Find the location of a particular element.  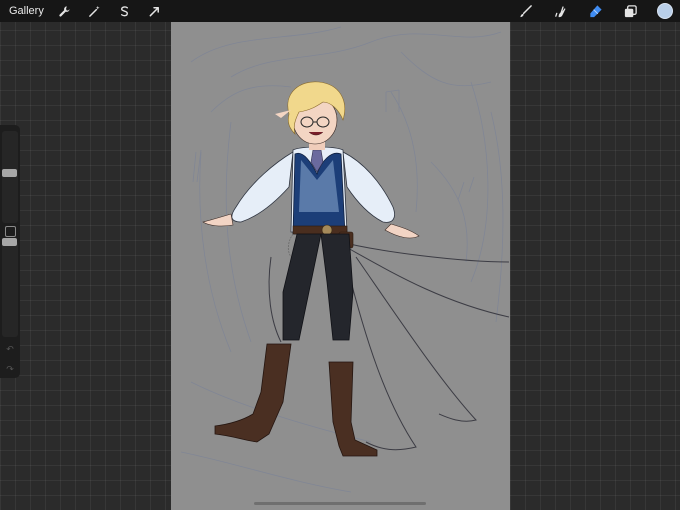

selection-icon is located at coordinates (125, 11).